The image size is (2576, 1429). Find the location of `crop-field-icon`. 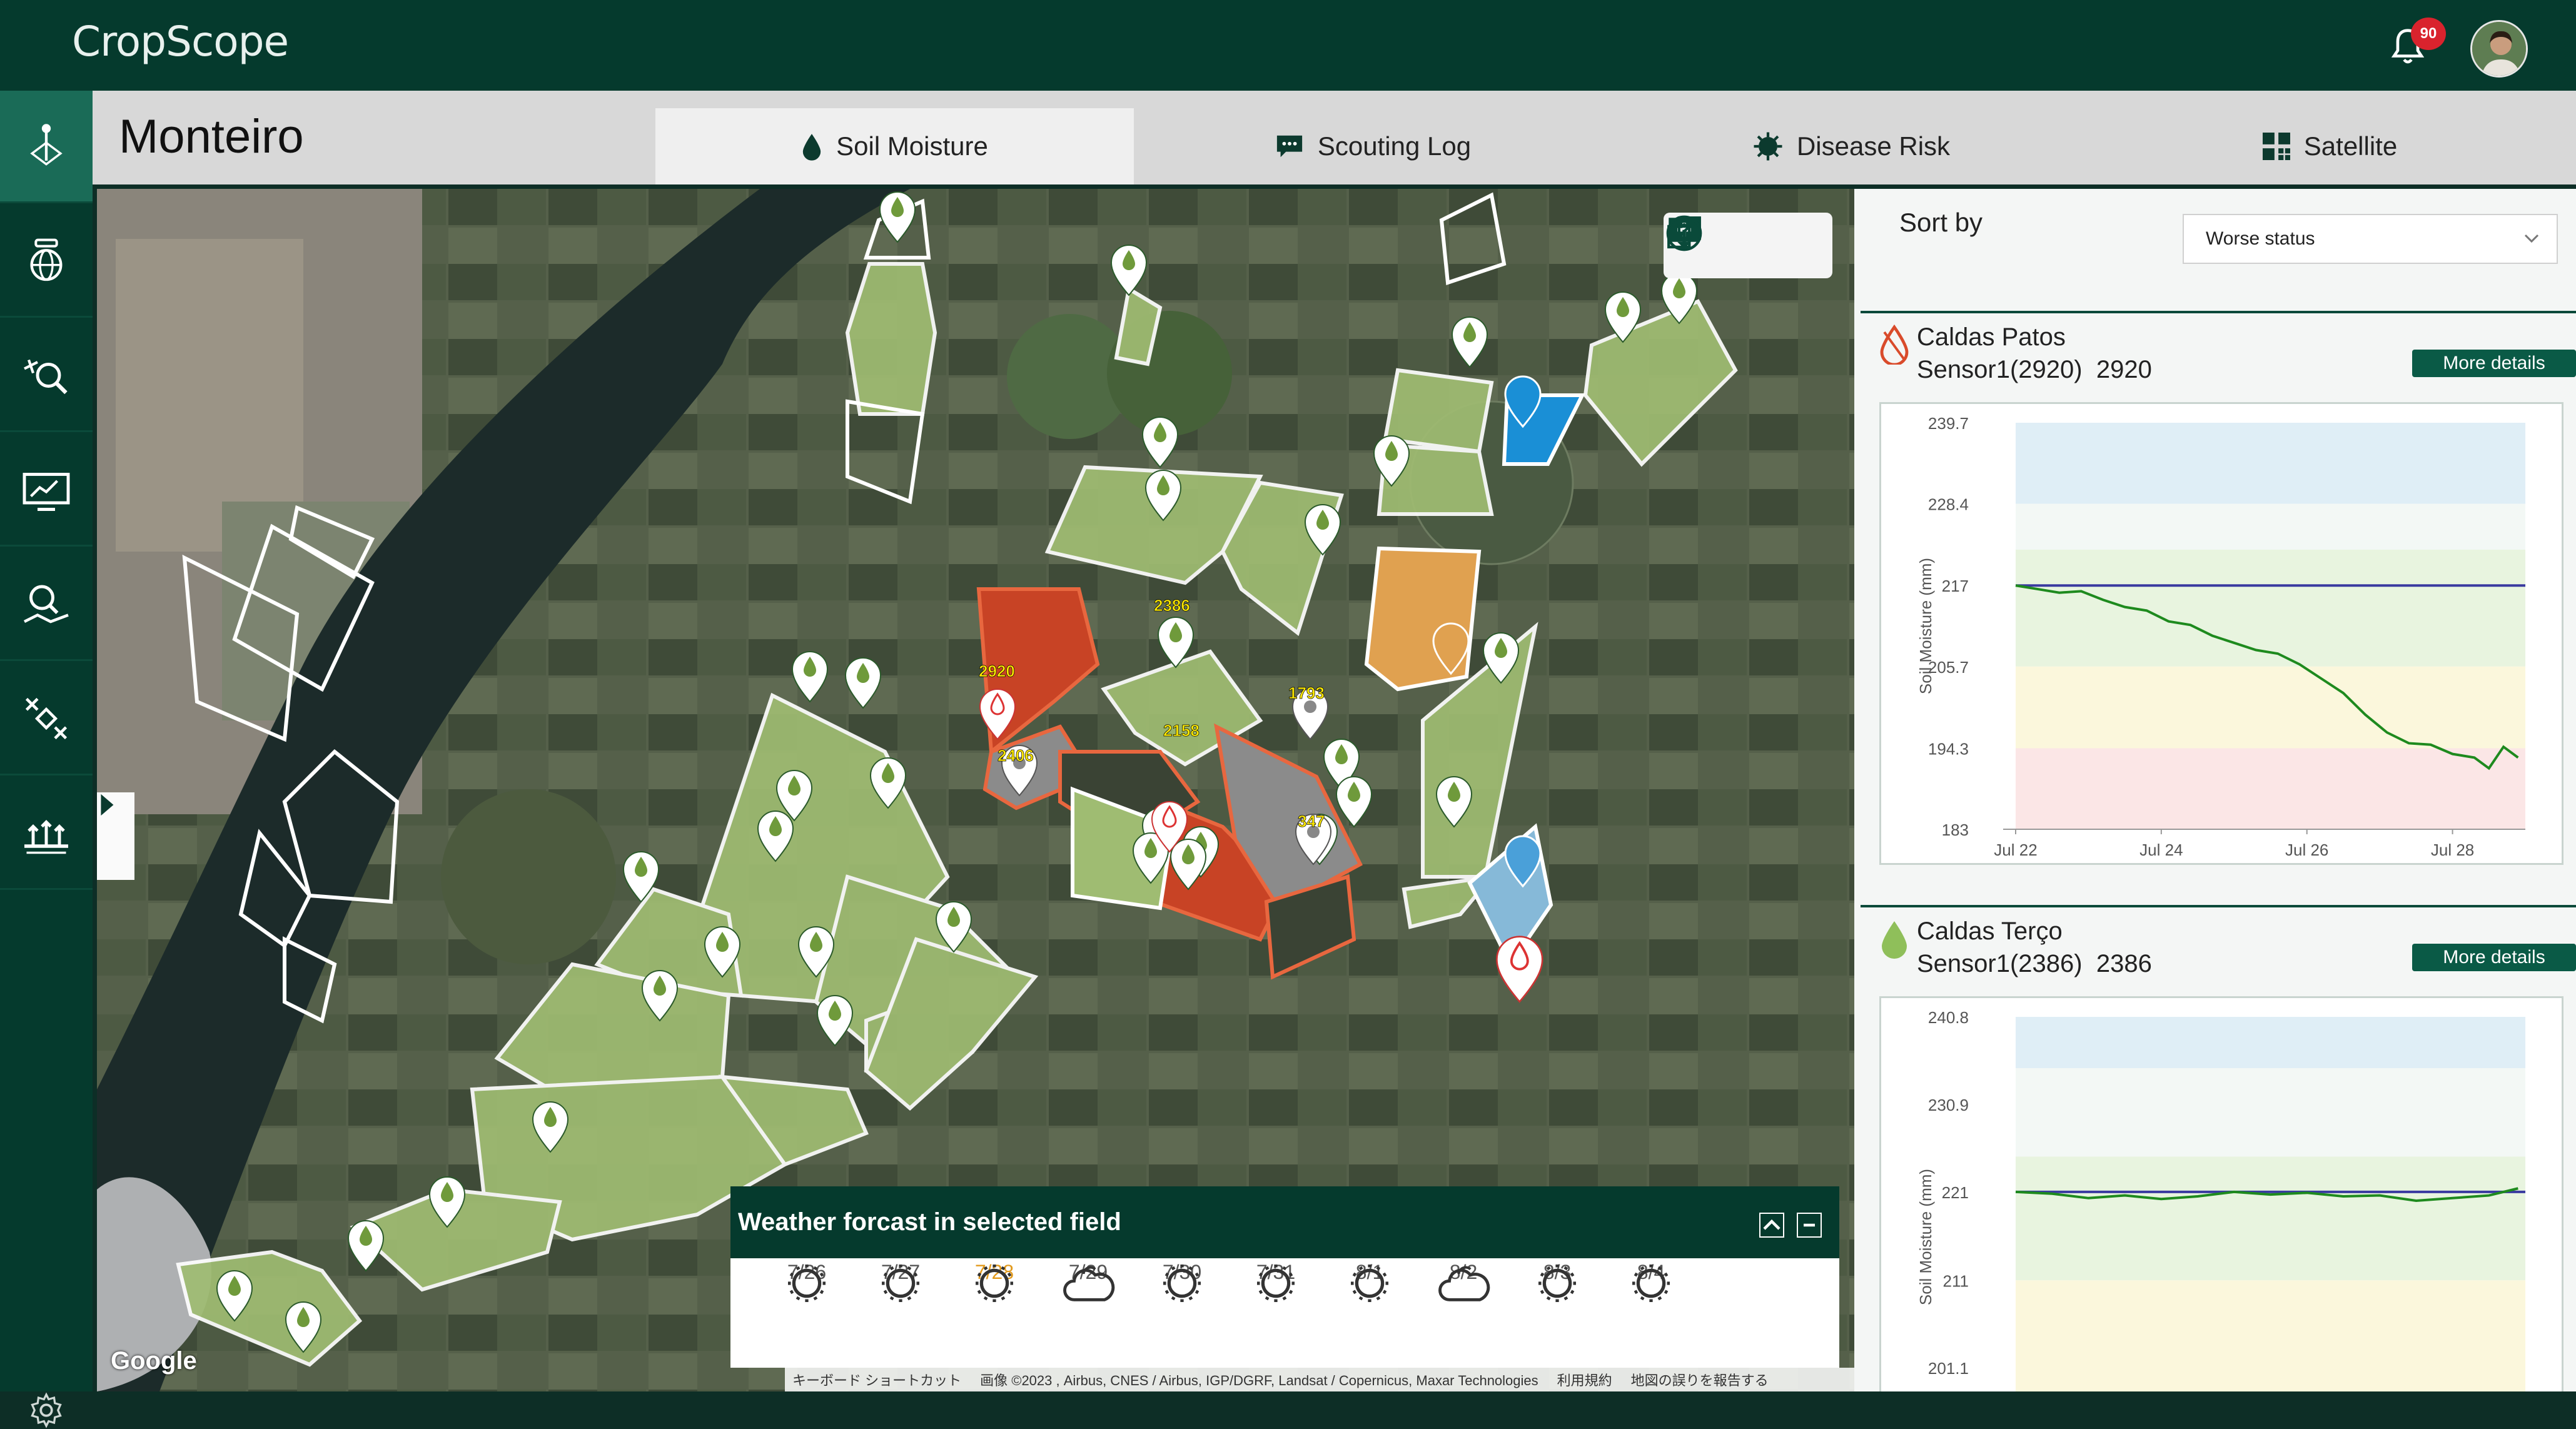

crop-field-icon is located at coordinates (46, 836).